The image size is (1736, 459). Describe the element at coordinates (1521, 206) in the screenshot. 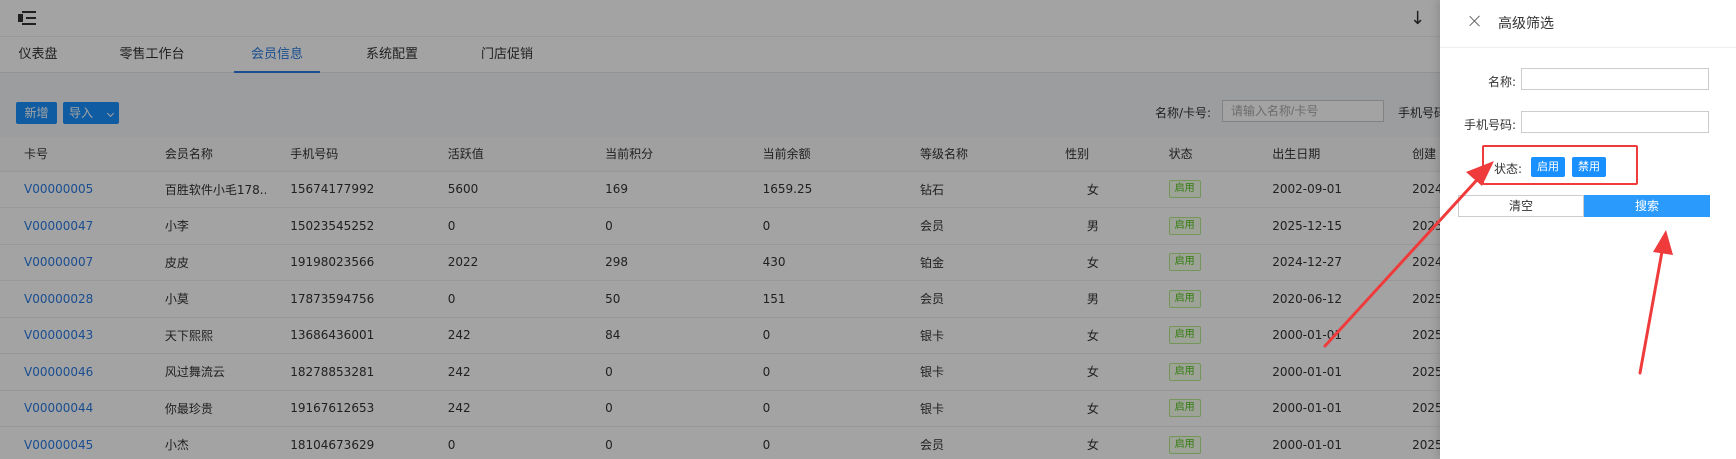

I see `clear-button: 清空` at that location.